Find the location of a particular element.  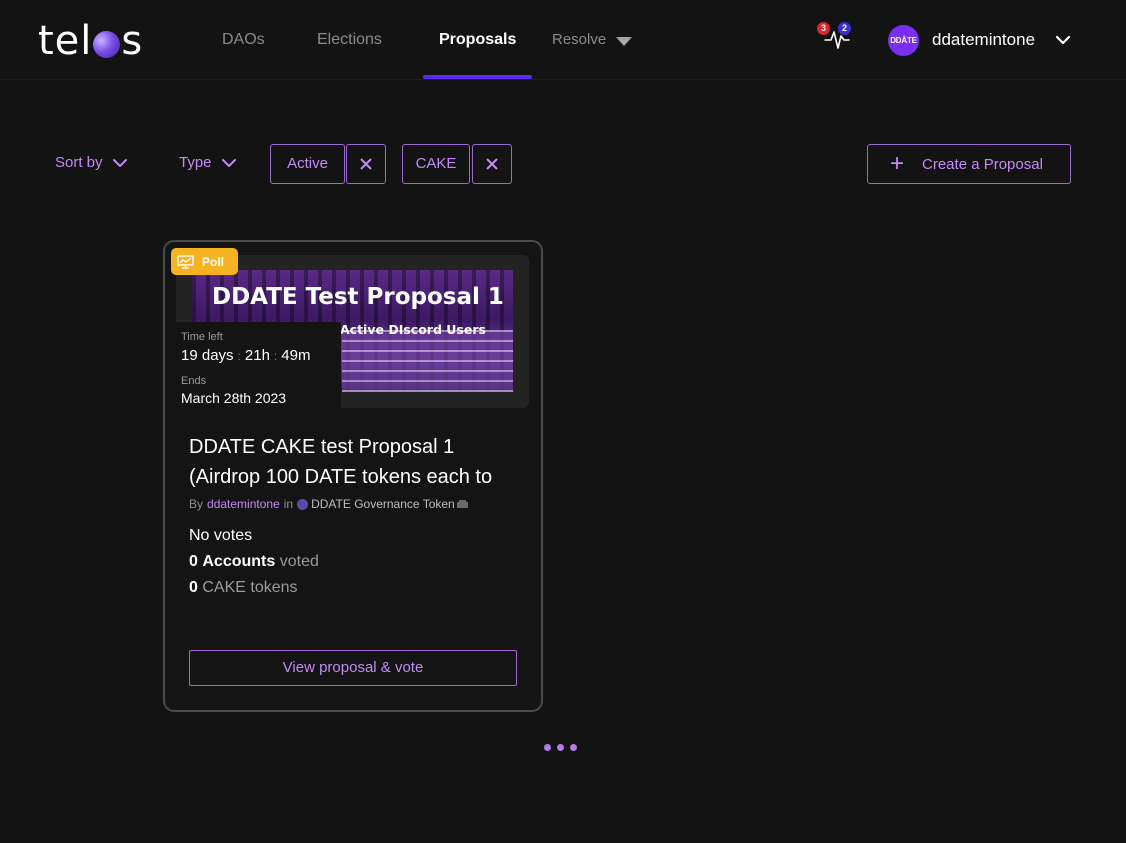

time-left-value: 19 days:21h:49m is located at coordinates (245, 356).